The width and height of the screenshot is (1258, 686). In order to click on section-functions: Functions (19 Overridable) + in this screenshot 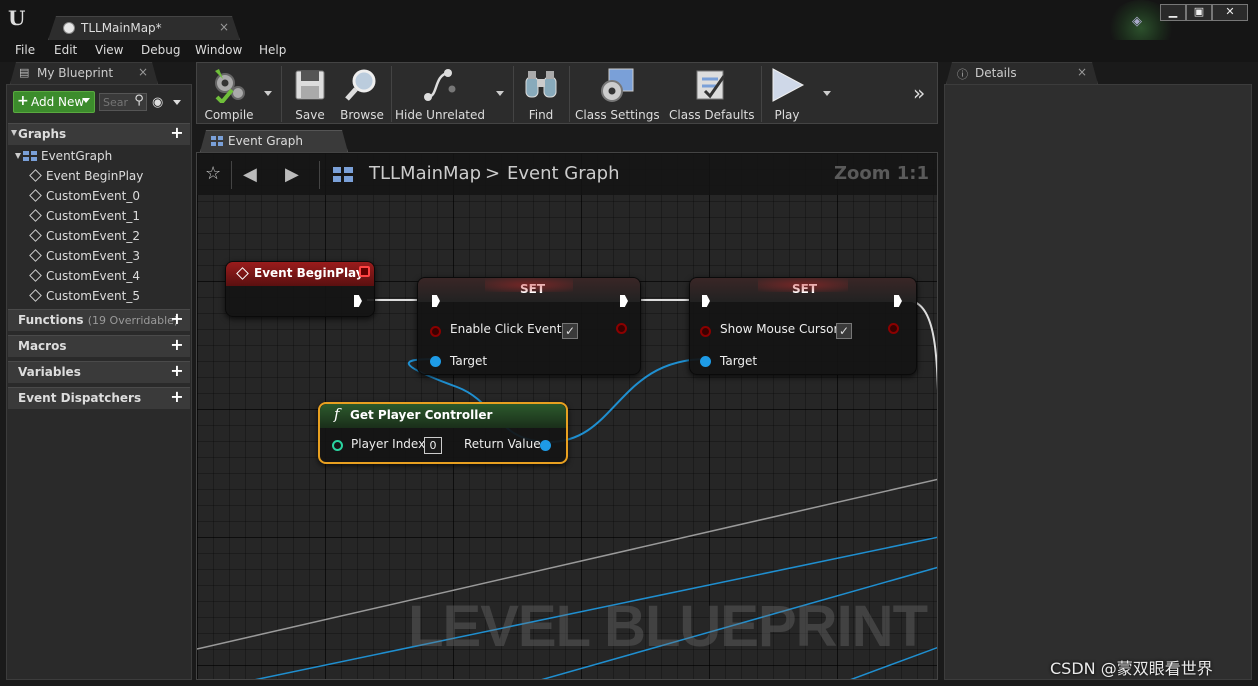, I will do `click(99, 320)`.